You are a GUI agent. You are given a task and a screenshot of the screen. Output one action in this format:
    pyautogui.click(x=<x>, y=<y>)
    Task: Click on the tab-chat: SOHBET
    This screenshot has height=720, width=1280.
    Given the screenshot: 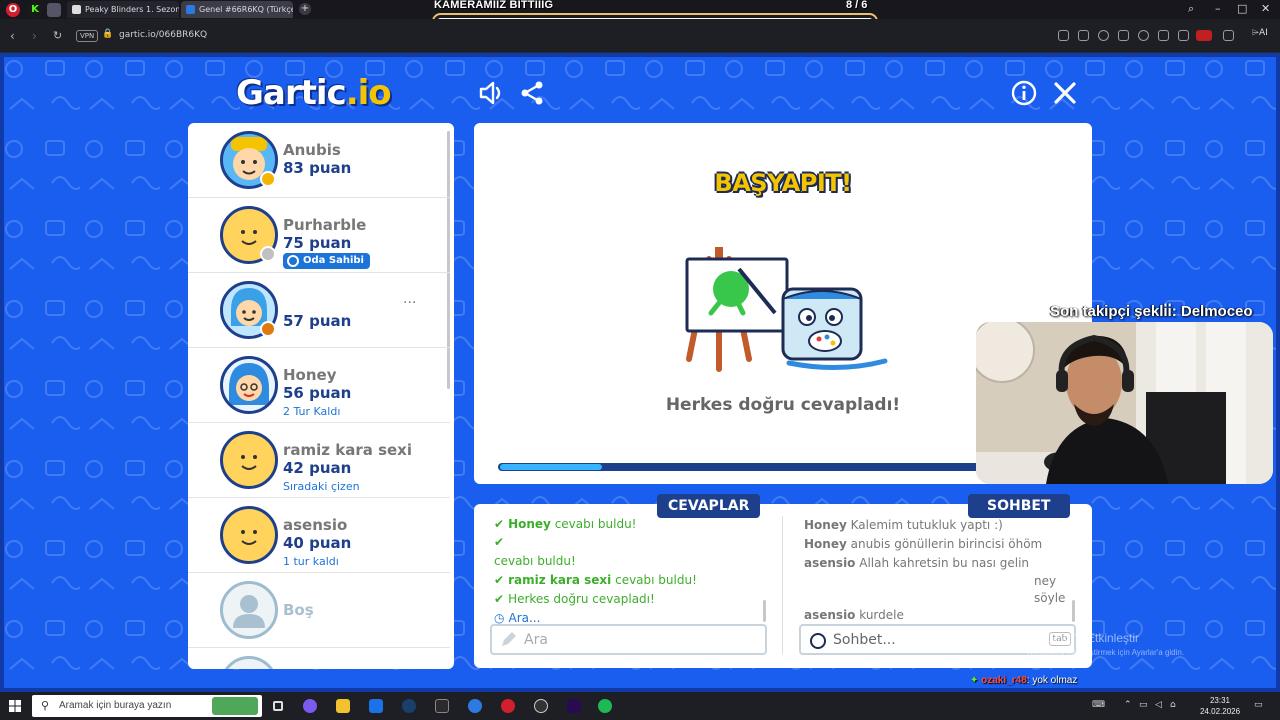 What is the action you would take?
    pyautogui.click(x=1019, y=506)
    